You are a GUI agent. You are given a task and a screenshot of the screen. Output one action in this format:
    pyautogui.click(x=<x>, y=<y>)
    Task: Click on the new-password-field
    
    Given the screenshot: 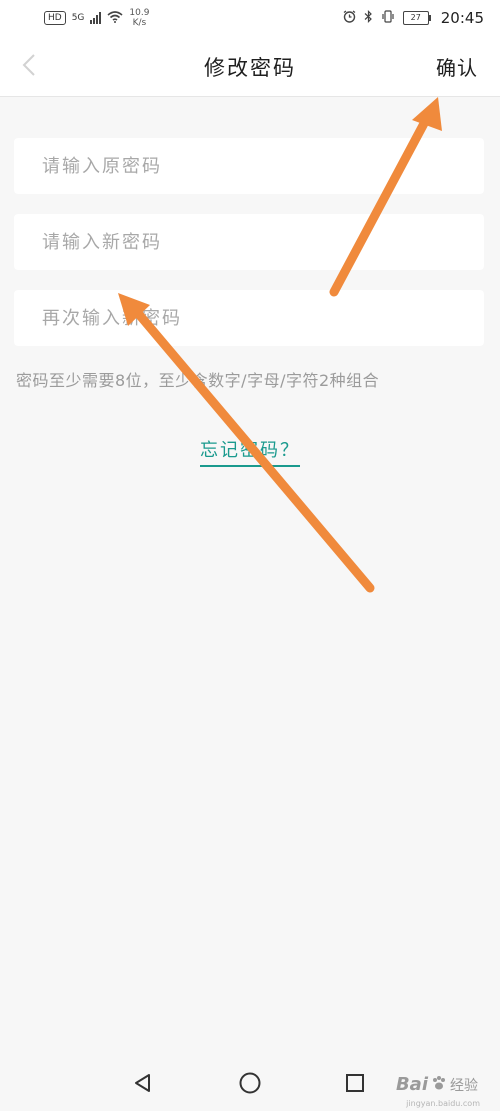 What is the action you would take?
    pyautogui.click(x=249, y=242)
    